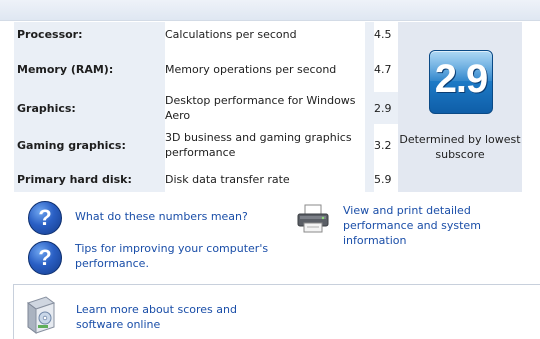 This screenshot has width=540, height=339. What do you see at coordinates (386, 145) in the screenshot?
I see `subscore-value: 3.2` at bounding box center [386, 145].